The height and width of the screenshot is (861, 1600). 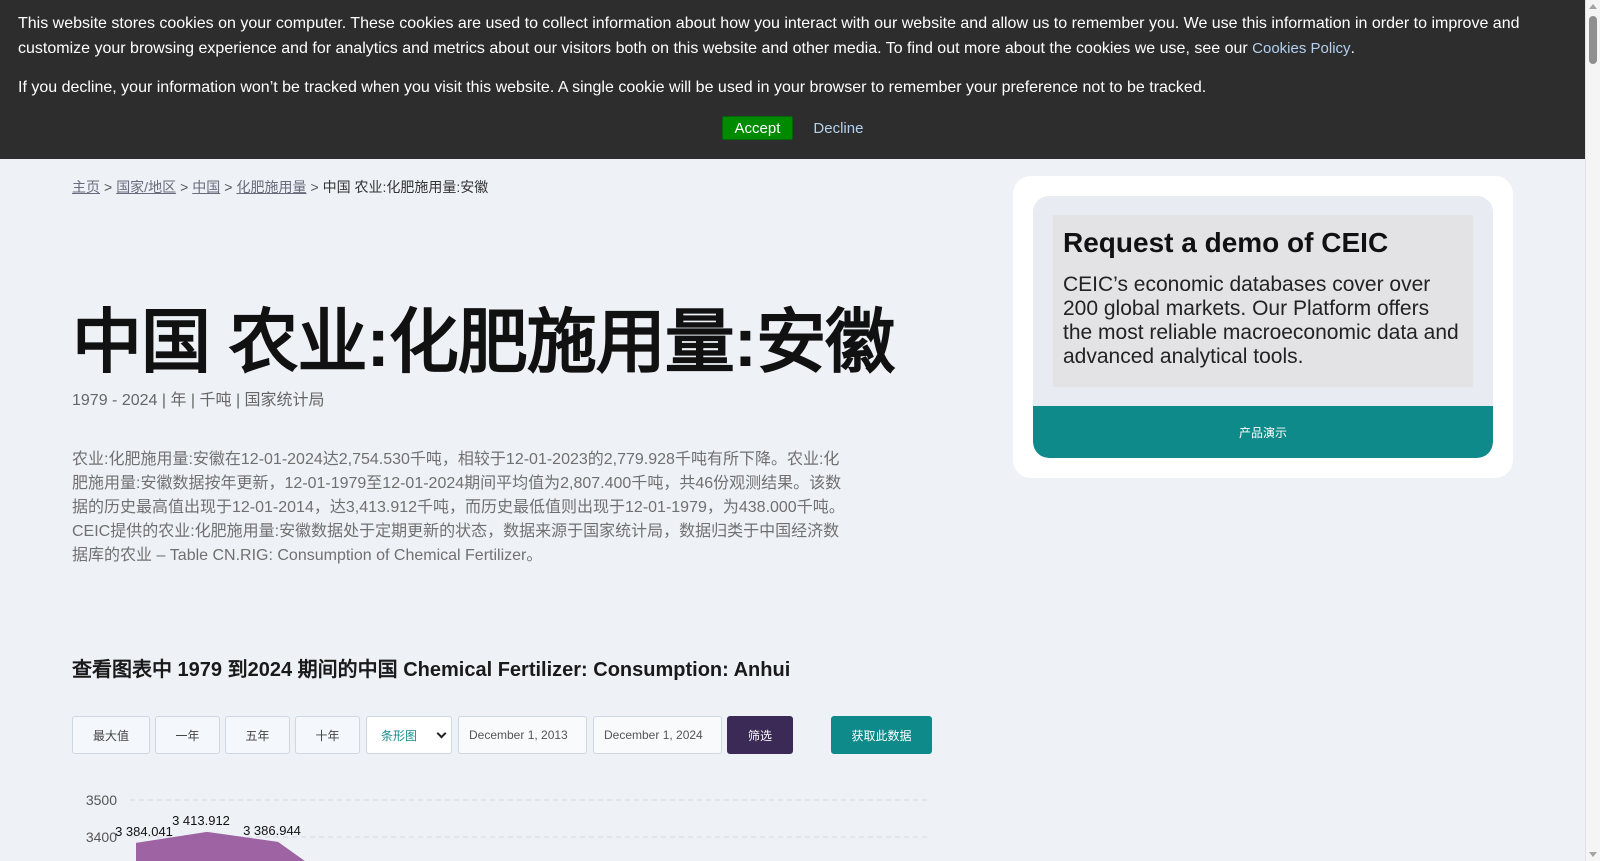 I want to click on breadcrumb-home: 主页, so click(x=86, y=187).